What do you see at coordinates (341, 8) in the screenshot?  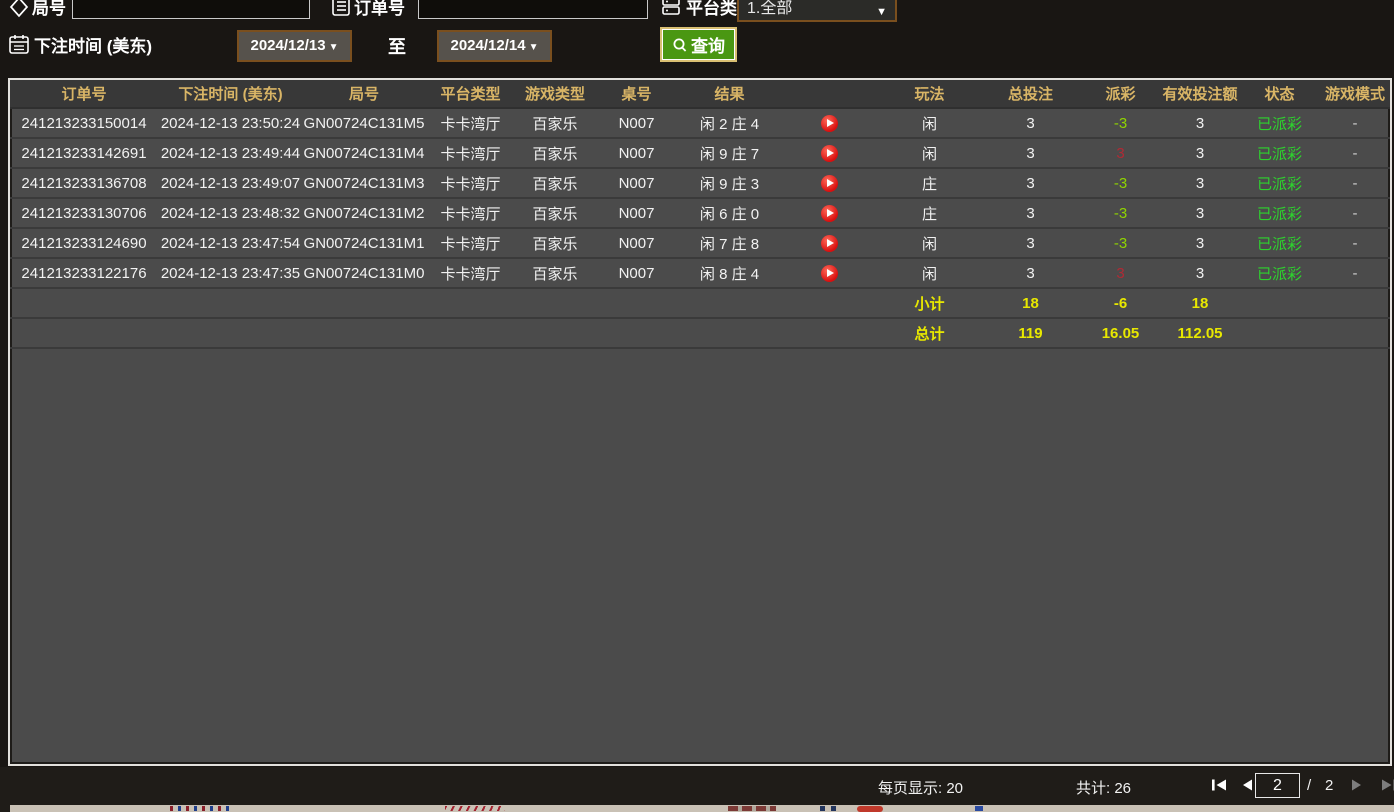 I see `list-icon` at bounding box center [341, 8].